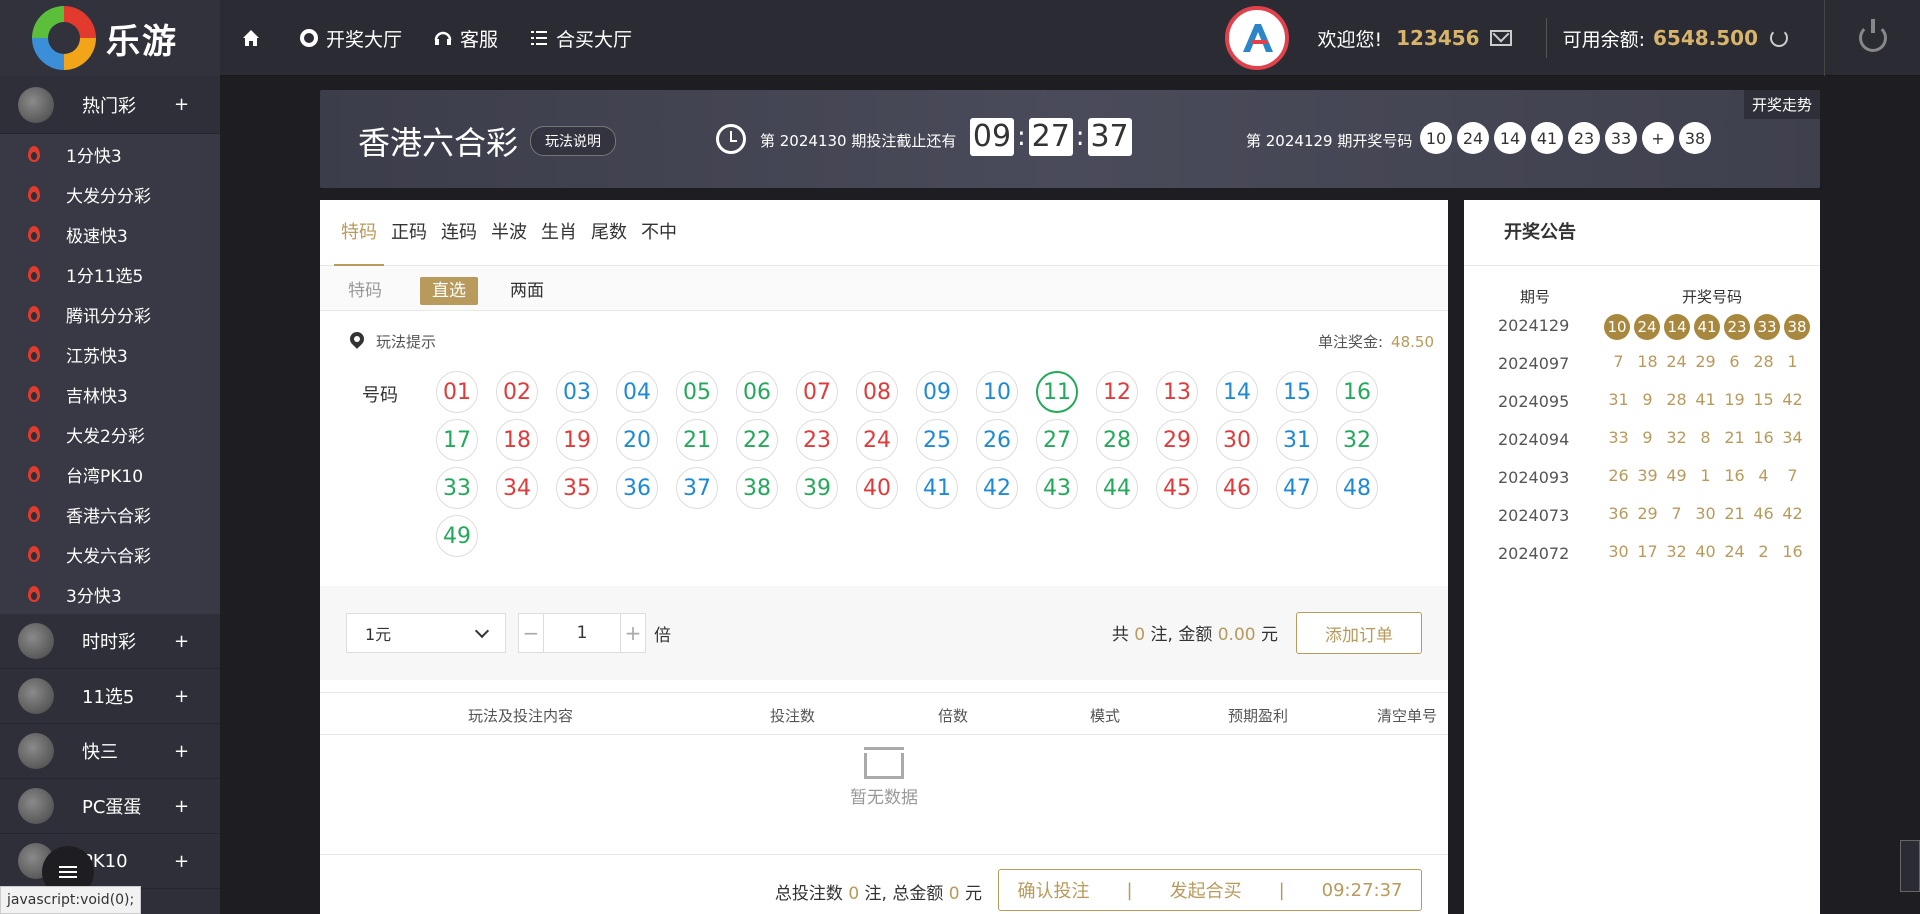  I want to click on unit-select: 1元, so click(426, 633).